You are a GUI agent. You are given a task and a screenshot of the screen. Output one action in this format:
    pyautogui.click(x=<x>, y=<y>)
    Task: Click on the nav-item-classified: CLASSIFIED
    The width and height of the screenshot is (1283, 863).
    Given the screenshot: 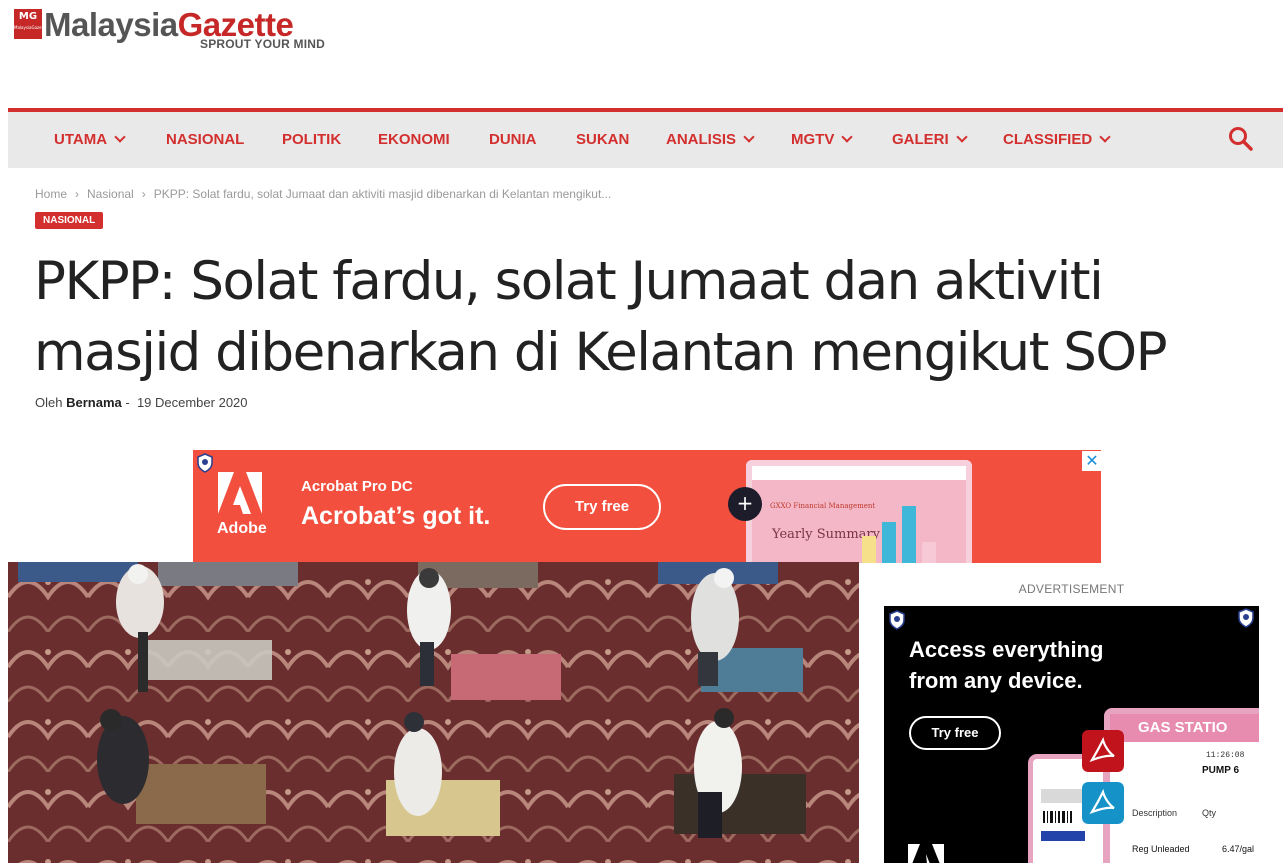 What is the action you would take?
    pyautogui.click(x=1057, y=140)
    